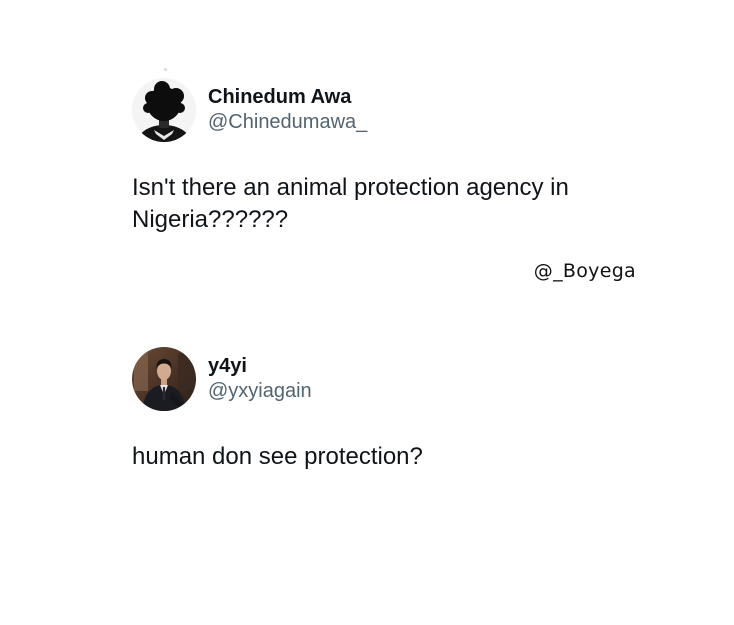 The width and height of the screenshot is (734, 625). Describe the element at coordinates (165, 69) in the screenshot. I see `decorative-dot` at that location.